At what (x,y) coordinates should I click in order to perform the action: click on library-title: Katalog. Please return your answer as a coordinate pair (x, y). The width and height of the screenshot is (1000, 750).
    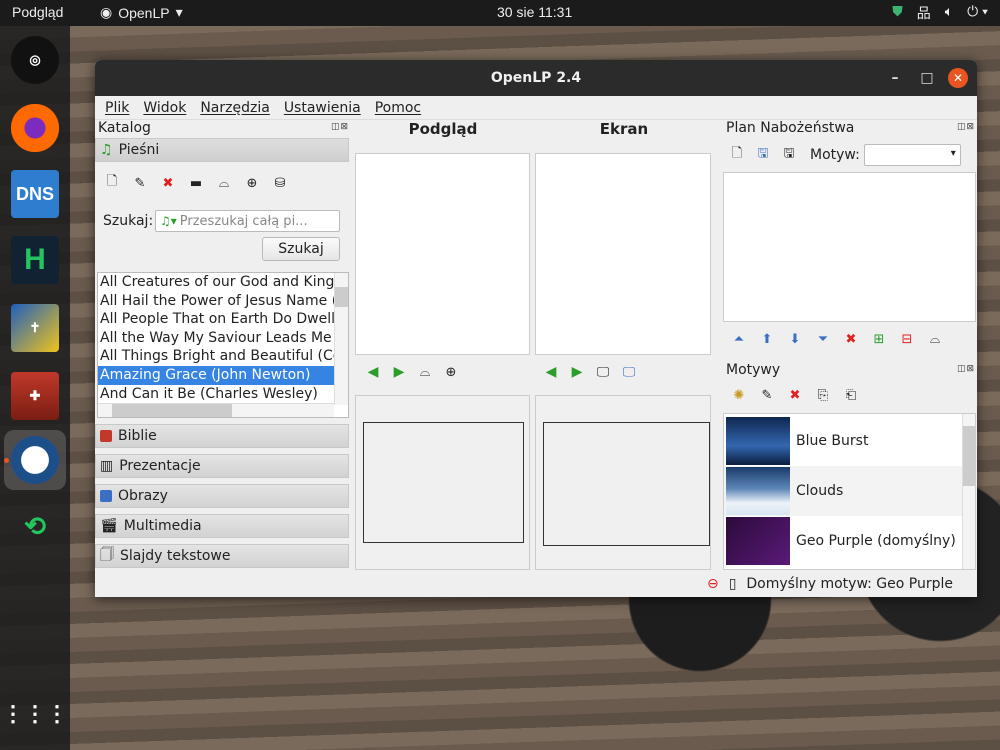
    Looking at the image, I should click on (124, 128).